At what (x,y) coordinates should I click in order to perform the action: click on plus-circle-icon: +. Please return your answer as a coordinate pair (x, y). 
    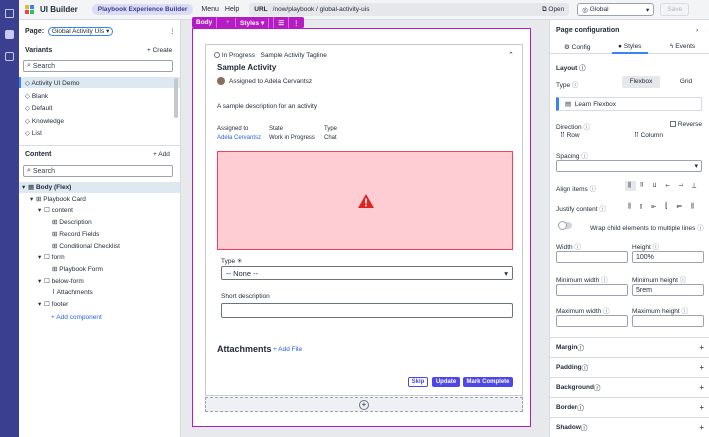
    Looking at the image, I should click on (364, 405).